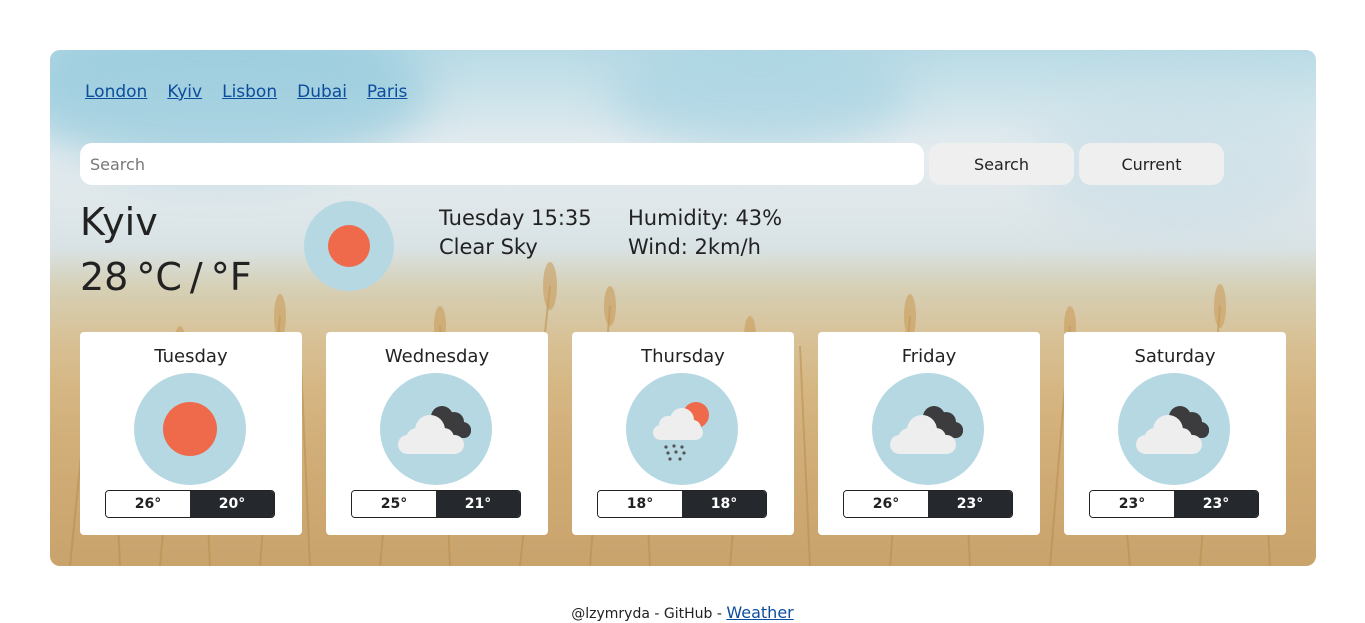  What do you see at coordinates (104, 277) in the screenshot?
I see `current-temperature: 28` at bounding box center [104, 277].